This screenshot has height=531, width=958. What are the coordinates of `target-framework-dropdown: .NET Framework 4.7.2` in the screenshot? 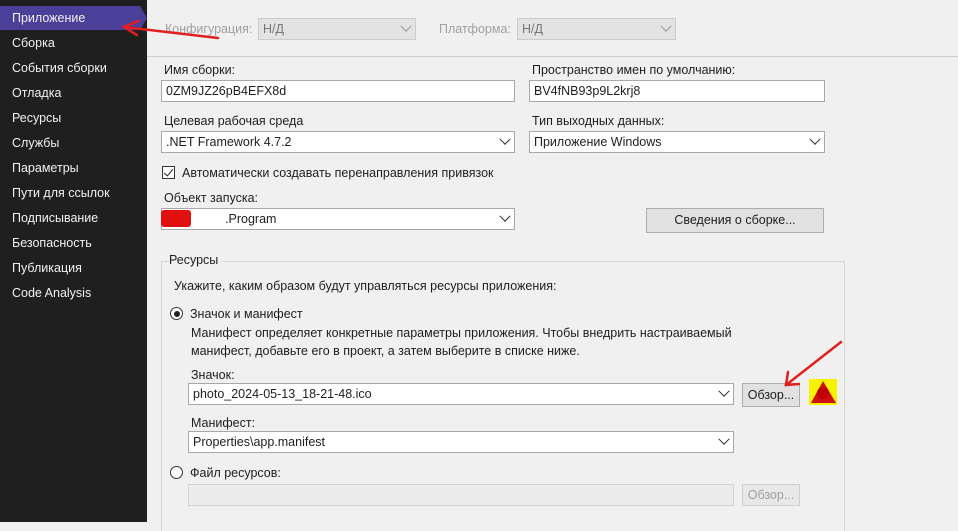 It's located at (338, 142).